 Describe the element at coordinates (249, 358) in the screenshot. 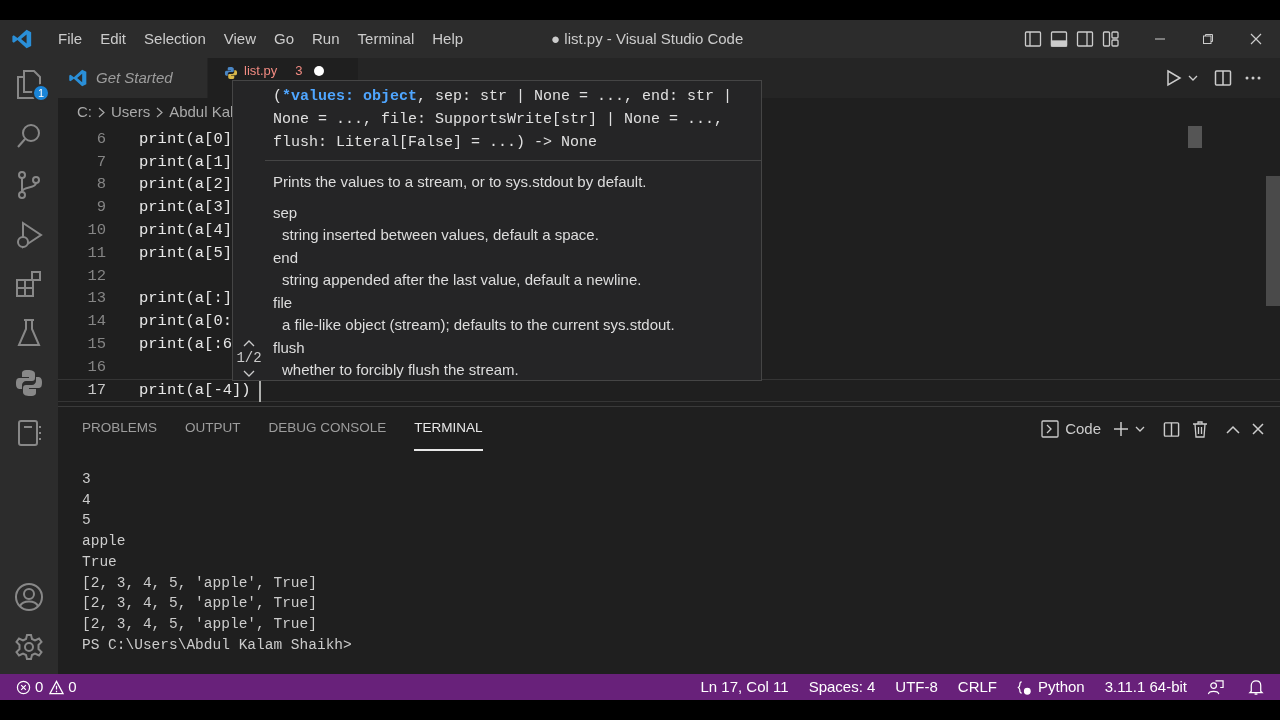

I see `overload-counter: 1/2` at that location.